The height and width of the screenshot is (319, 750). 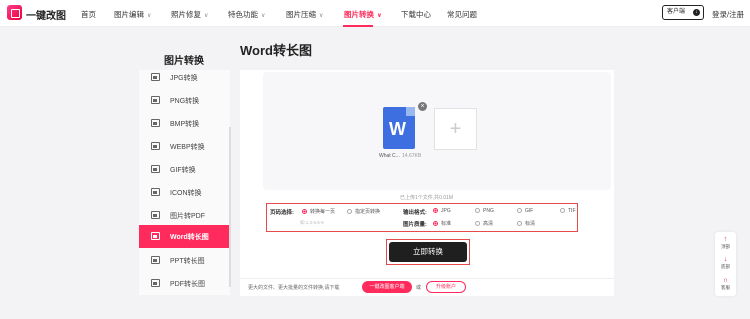 I want to click on sidebar-item-webp: WEBP转换, so click(x=184, y=146).